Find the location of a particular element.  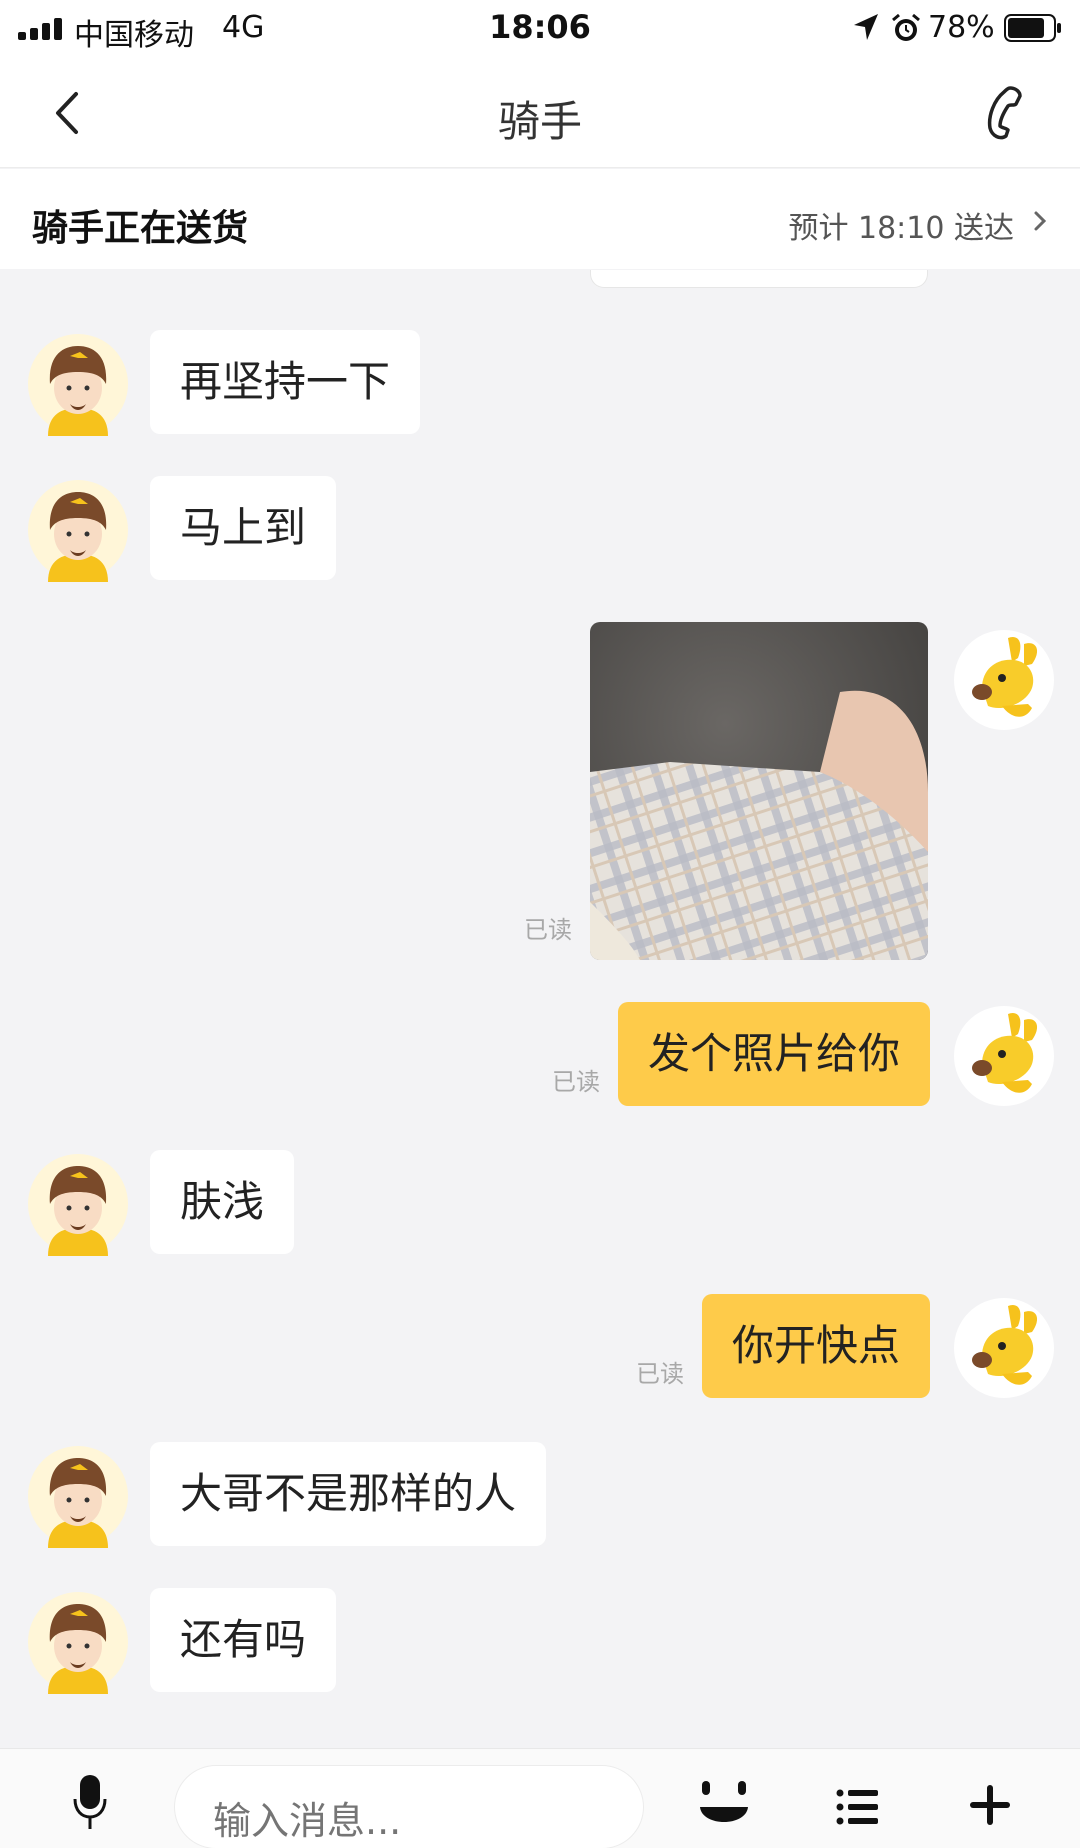

status-bar: 中国移动 4G 18:06 78% is located at coordinates (540, 29).